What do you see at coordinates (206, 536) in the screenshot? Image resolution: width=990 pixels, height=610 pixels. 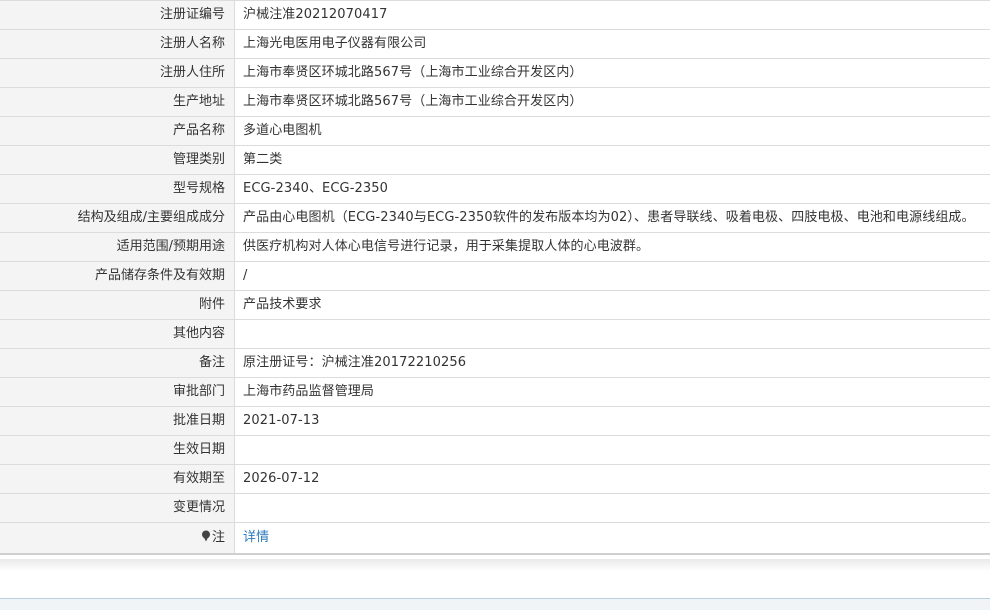 I see `pin-icon` at bounding box center [206, 536].